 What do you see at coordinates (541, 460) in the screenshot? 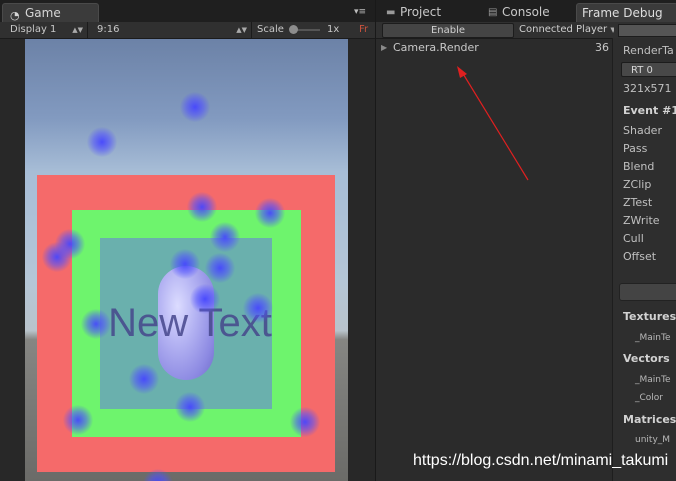
I see `watermark-text: https://blog.csdn.net/minami_takumi` at bounding box center [541, 460].